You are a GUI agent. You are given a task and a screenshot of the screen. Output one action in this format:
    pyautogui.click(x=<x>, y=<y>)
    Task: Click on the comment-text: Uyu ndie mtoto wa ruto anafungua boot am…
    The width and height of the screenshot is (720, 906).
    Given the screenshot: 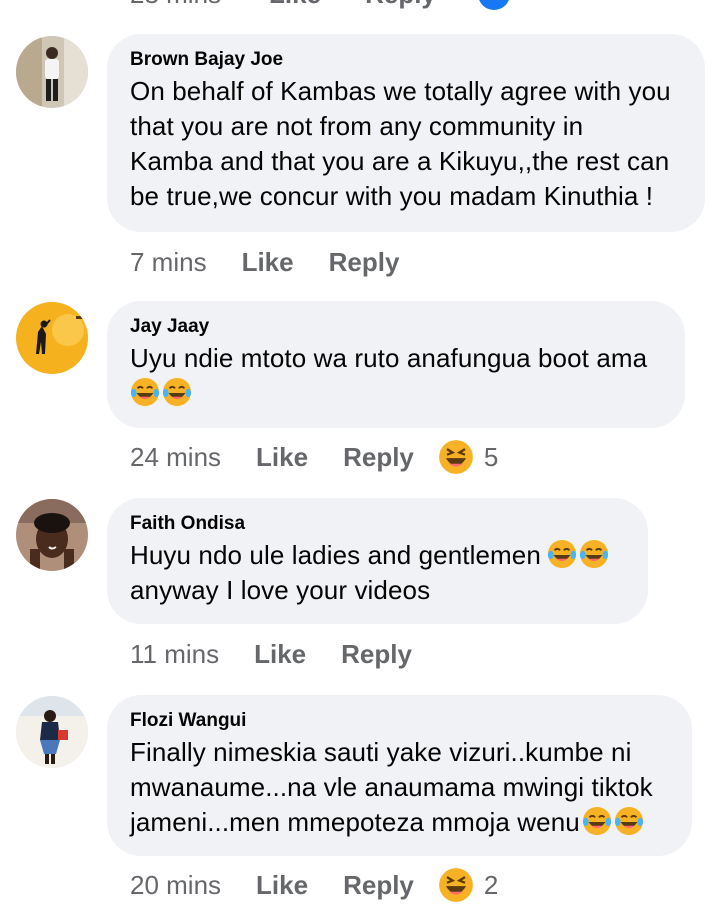 What is the action you would take?
    pyautogui.click(x=396, y=376)
    